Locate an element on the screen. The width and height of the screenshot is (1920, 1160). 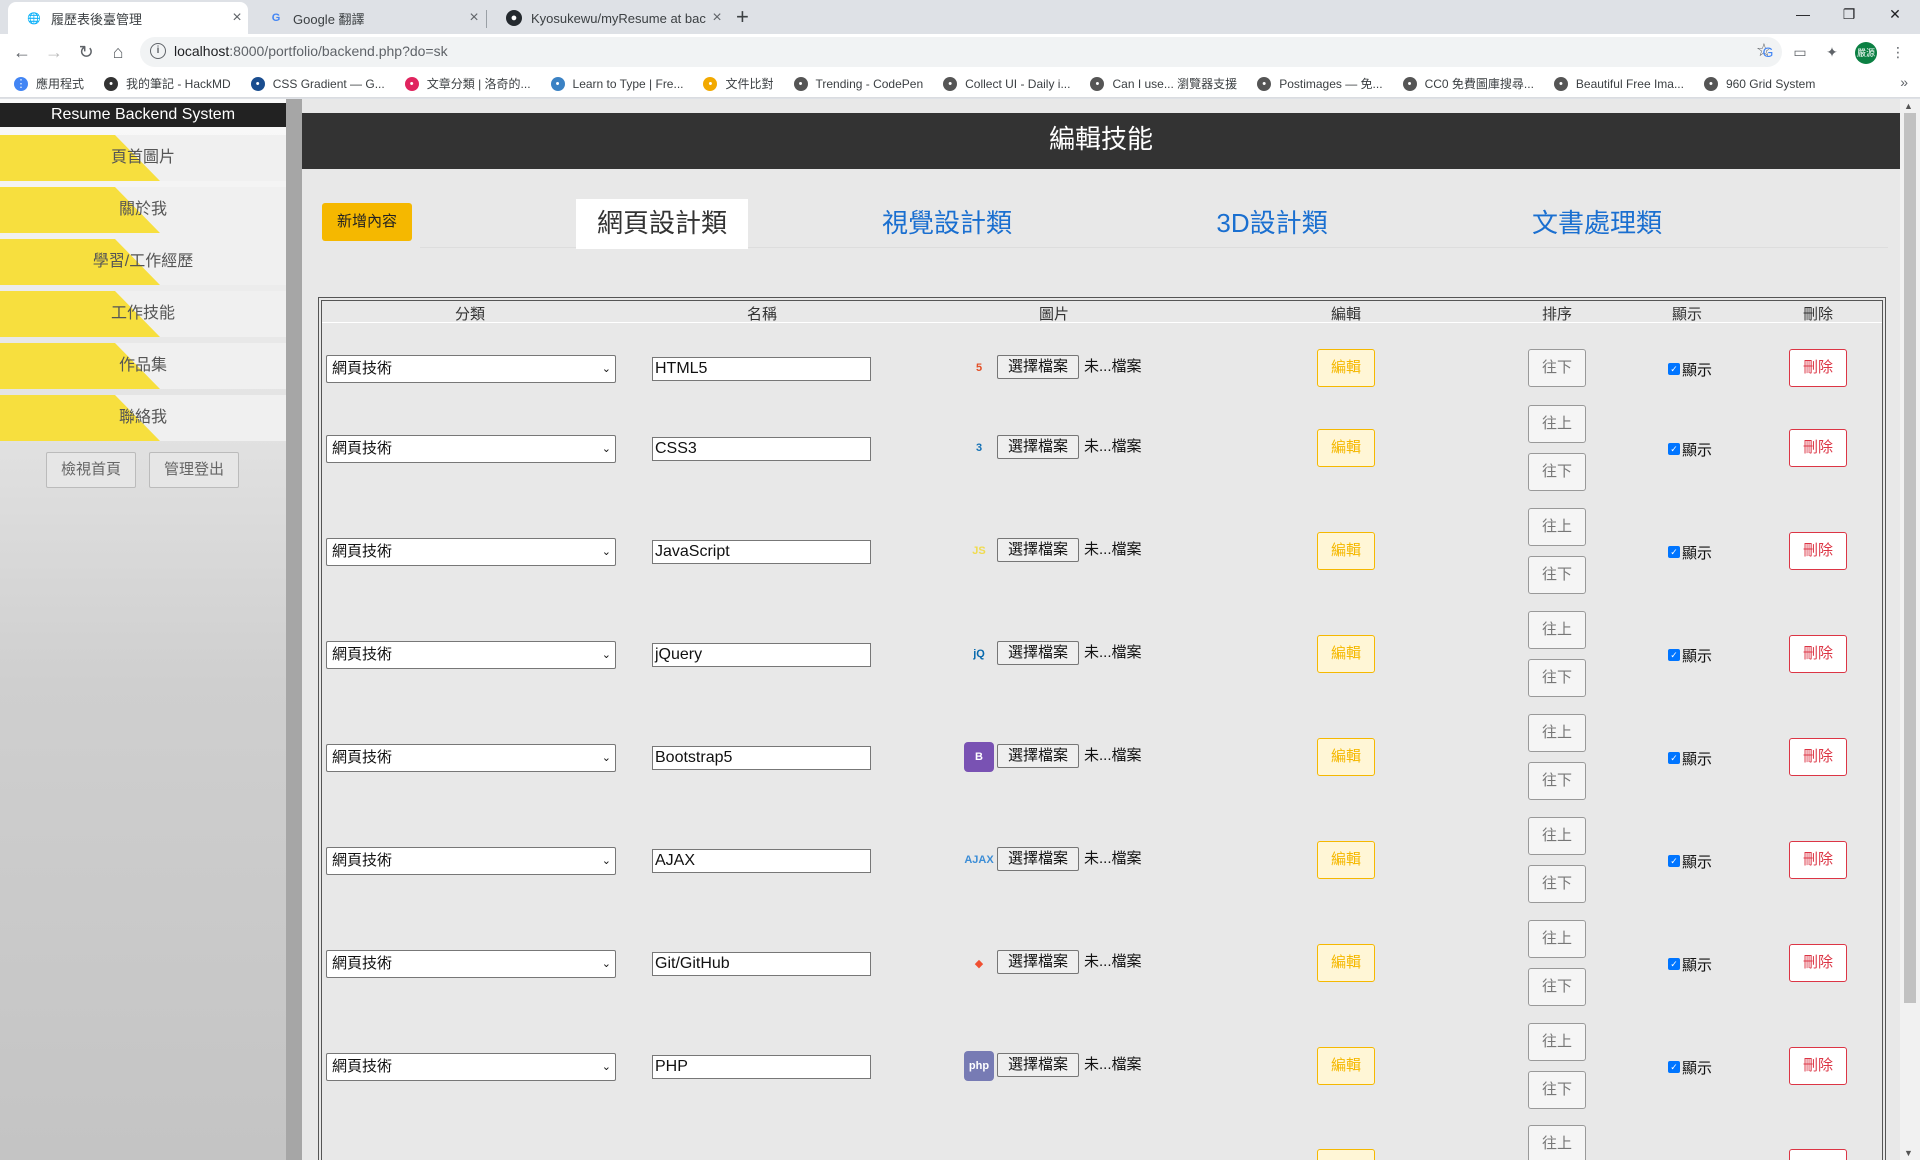
logout-button: 管理登出 is located at coordinates (194, 470).